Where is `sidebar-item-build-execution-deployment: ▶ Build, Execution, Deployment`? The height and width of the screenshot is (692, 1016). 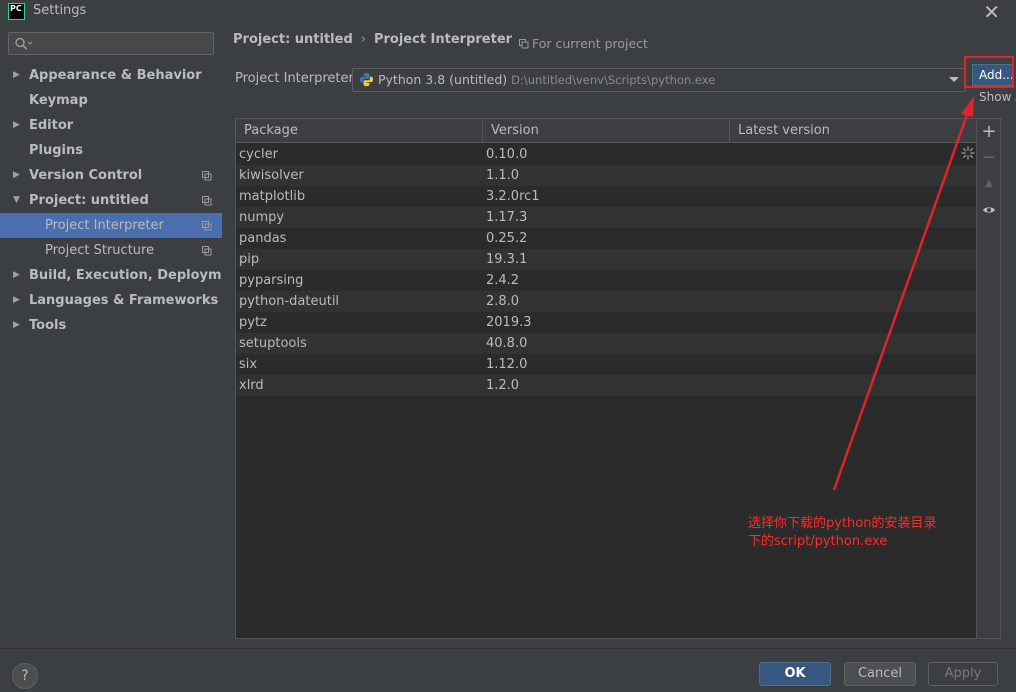 sidebar-item-build-execution-deployment: ▶ Build, Execution, Deployment is located at coordinates (123, 275).